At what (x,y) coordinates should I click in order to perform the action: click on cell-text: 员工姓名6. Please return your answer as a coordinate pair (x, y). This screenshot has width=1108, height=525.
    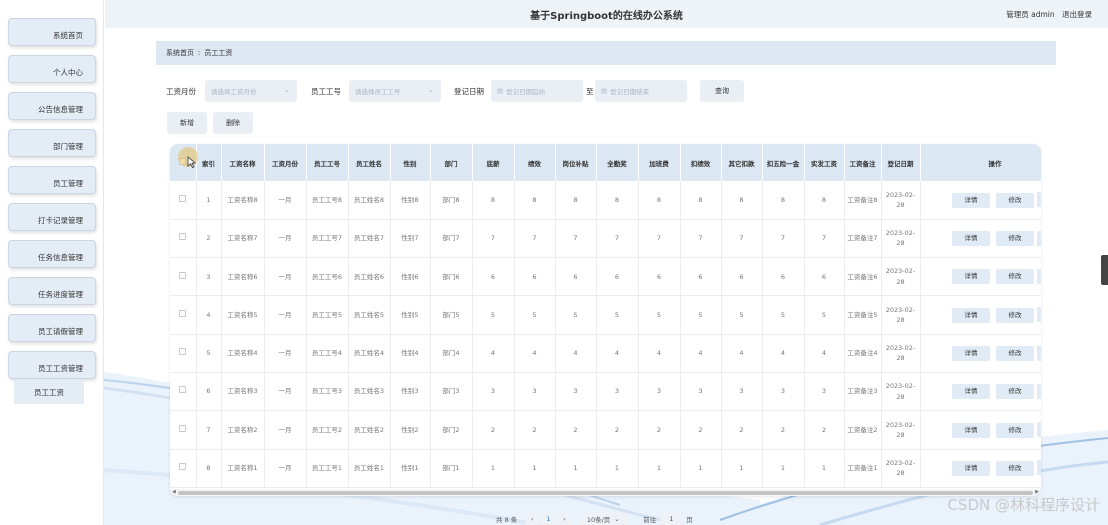
    Looking at the image, I should click on (369, 276).